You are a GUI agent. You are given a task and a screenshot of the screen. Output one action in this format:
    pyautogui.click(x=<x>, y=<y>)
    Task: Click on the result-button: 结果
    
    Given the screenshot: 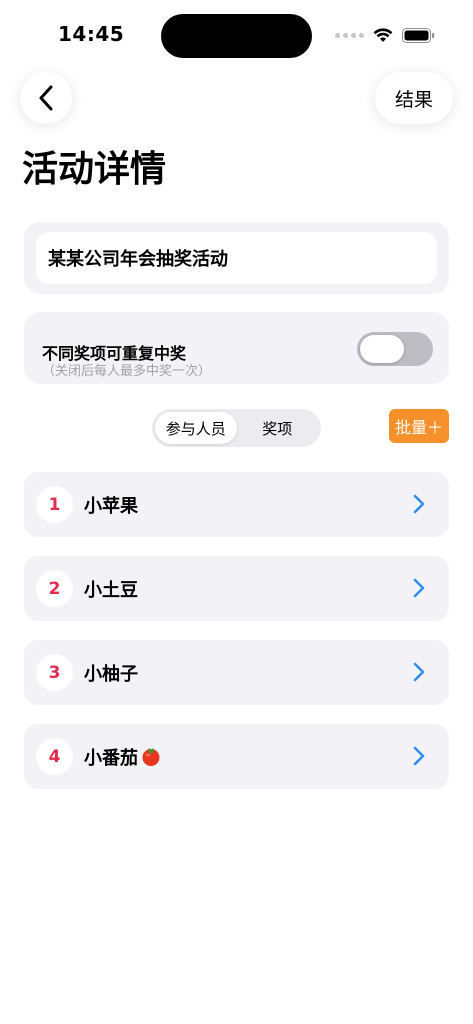 What is the action you would take?
    pyautogui.click(x=414, y=98)
    